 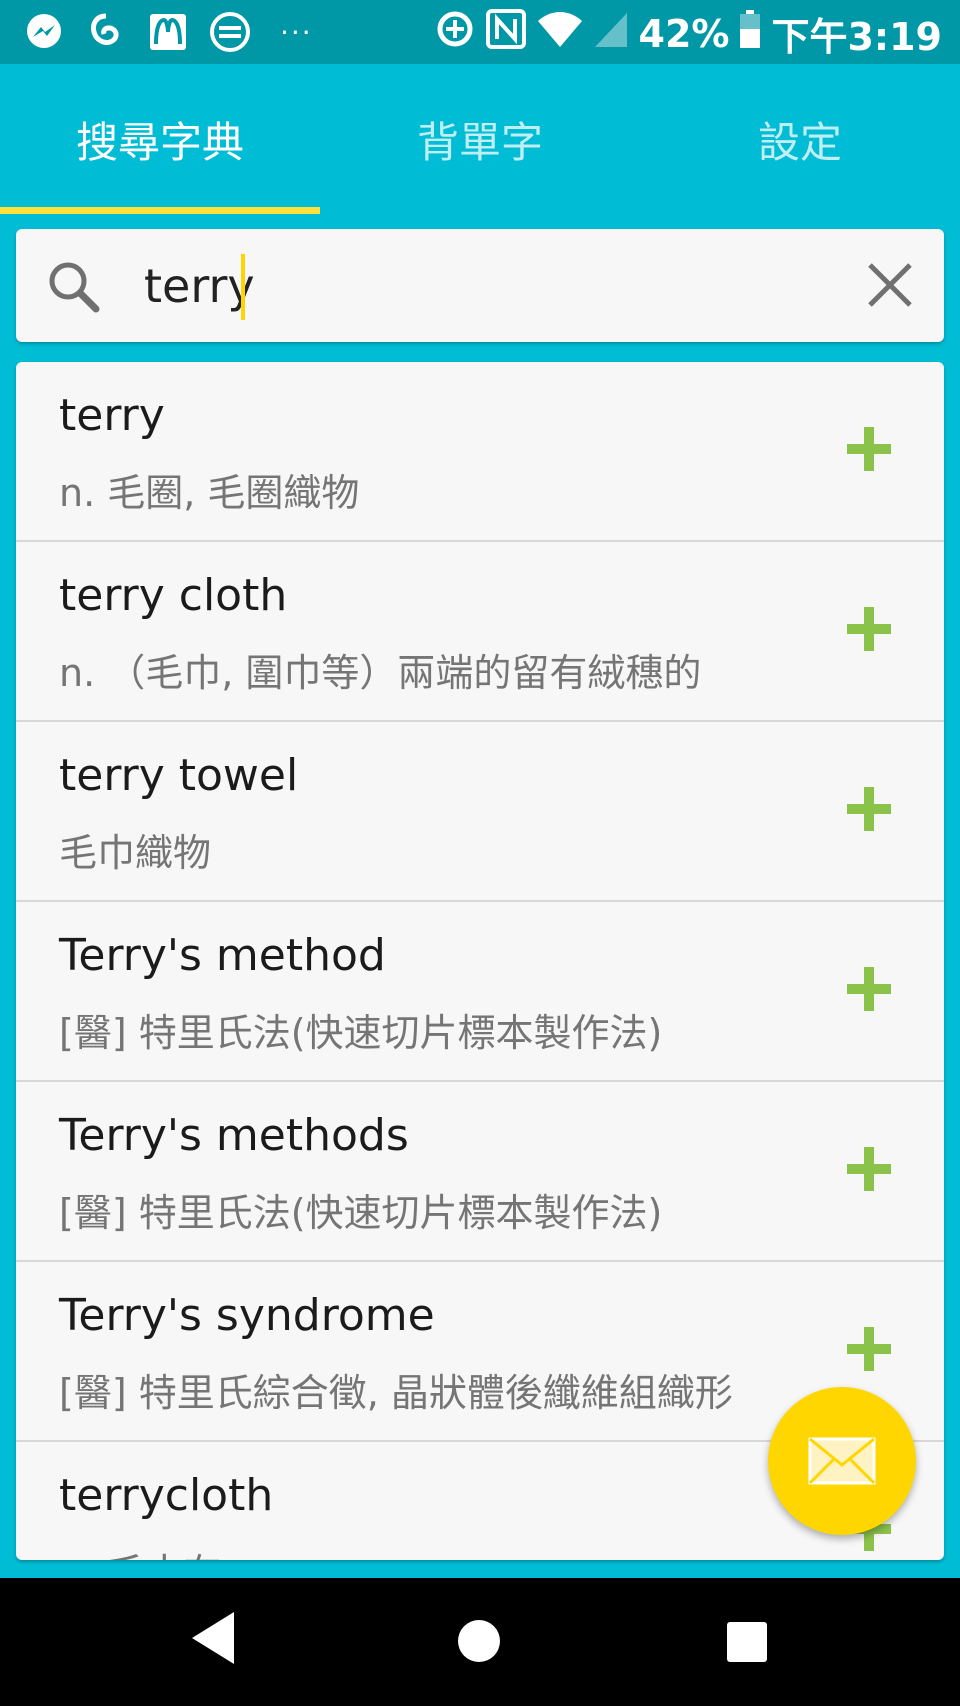 I want to click on recents-icon, so click(x=747, y=1642).